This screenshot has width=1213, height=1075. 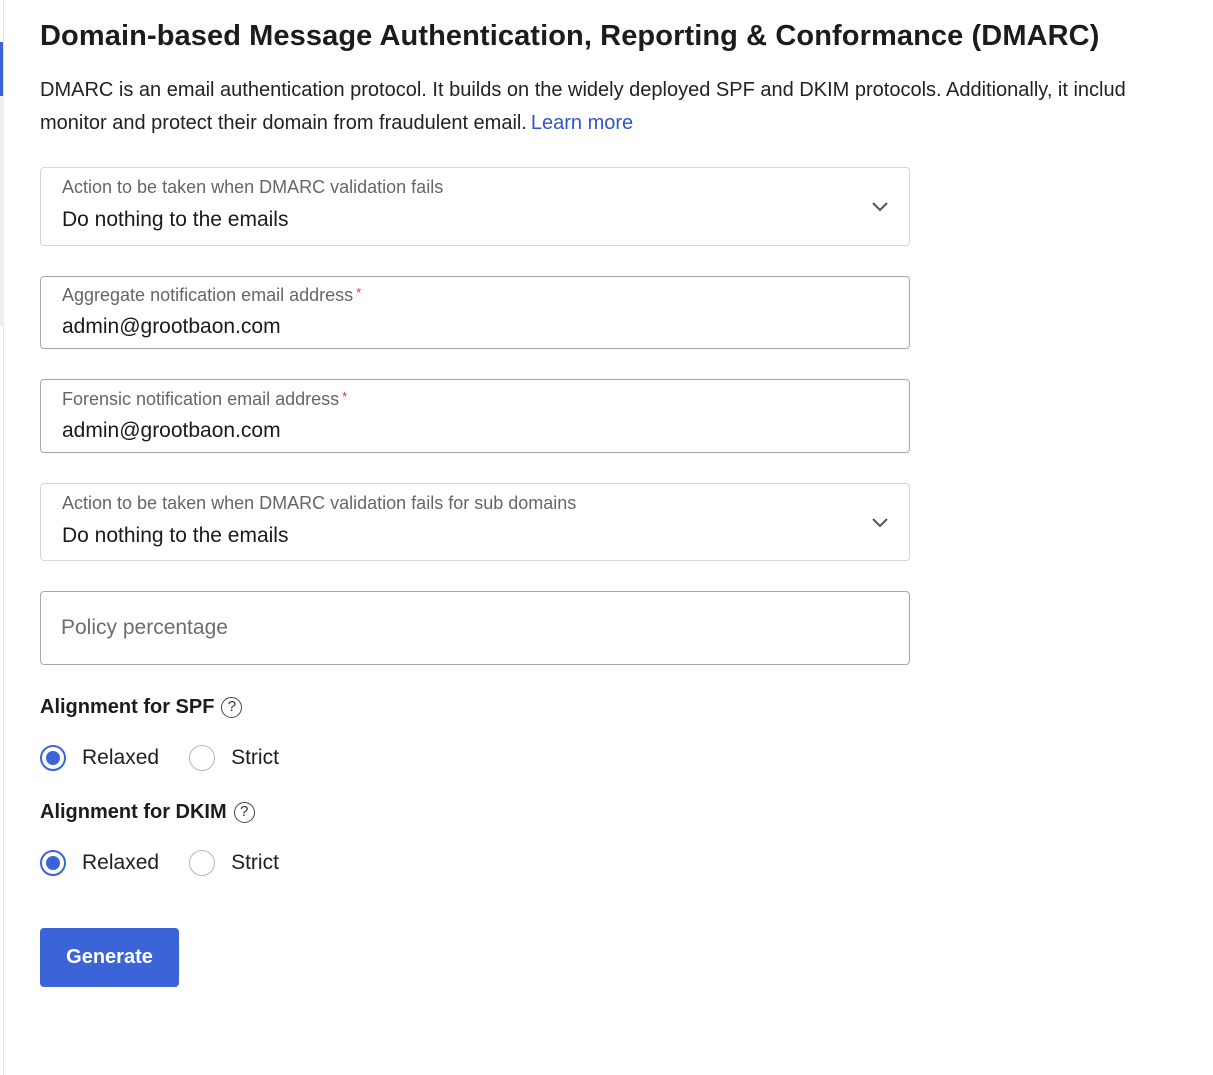 I want to click on spf-relaxed-label: Relaxed, so click(x=121, y=757).